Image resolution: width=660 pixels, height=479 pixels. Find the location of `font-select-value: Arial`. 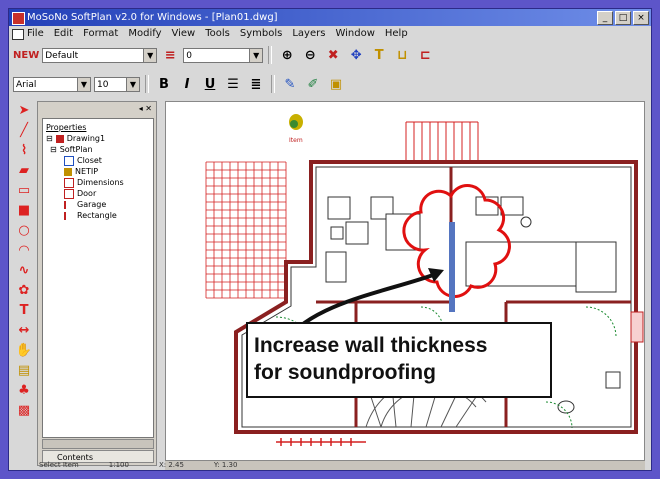

font-select-value: Arial is located at coordinates (26, 84).